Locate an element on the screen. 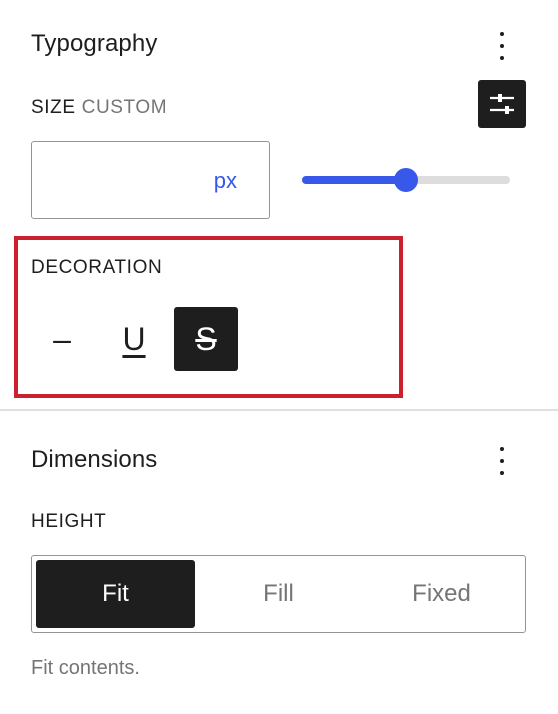 The width and height of the screenshot is (558, 714). height-option-fill: Fill is located at coordinates (278, 594).